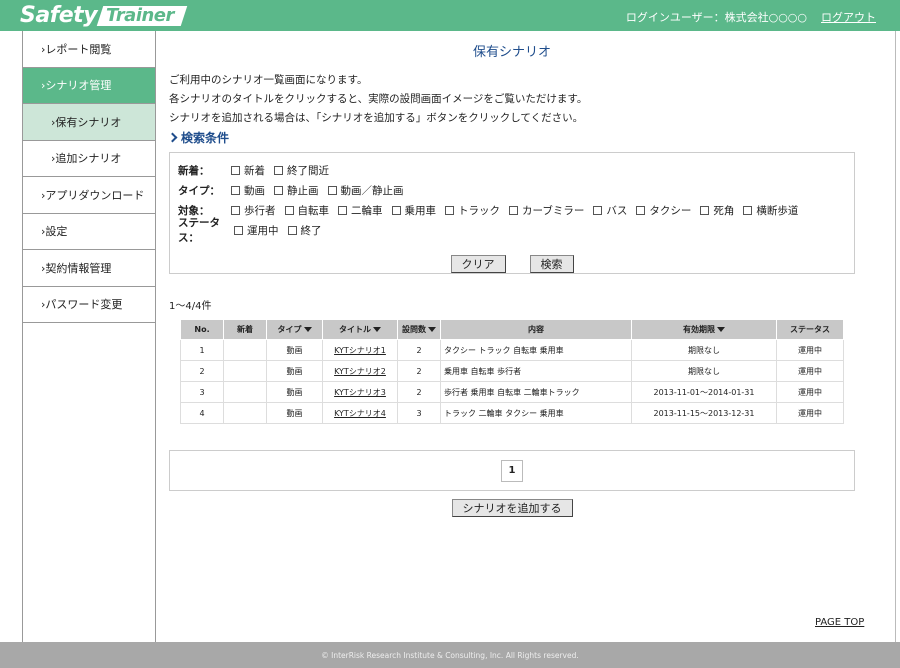 The image size is (900, 668). What do you see at coordinates (536, 392) in the screenshot?
I see `cell-content: 歩行者 乗用車 自転車 二輪車トラック` at bounding box center [536, 392].